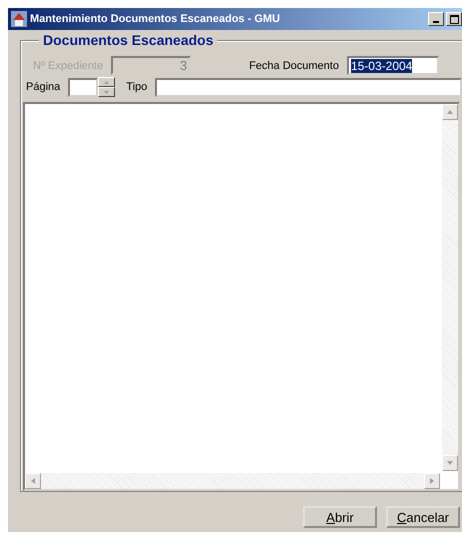  Describe the element at coordinates (33, 481) in the screenshot. I see `scroll-left-icon` at that location.